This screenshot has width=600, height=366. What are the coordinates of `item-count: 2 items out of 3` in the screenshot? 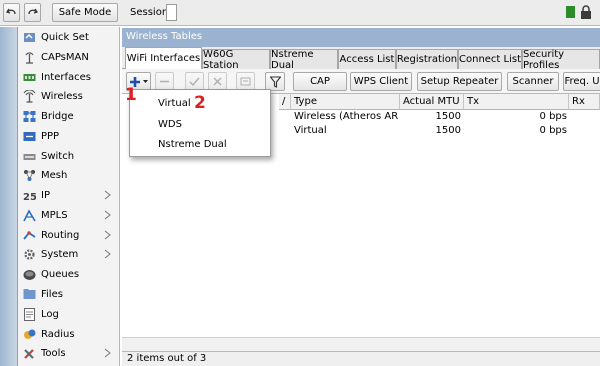 It's located at (167, 358).